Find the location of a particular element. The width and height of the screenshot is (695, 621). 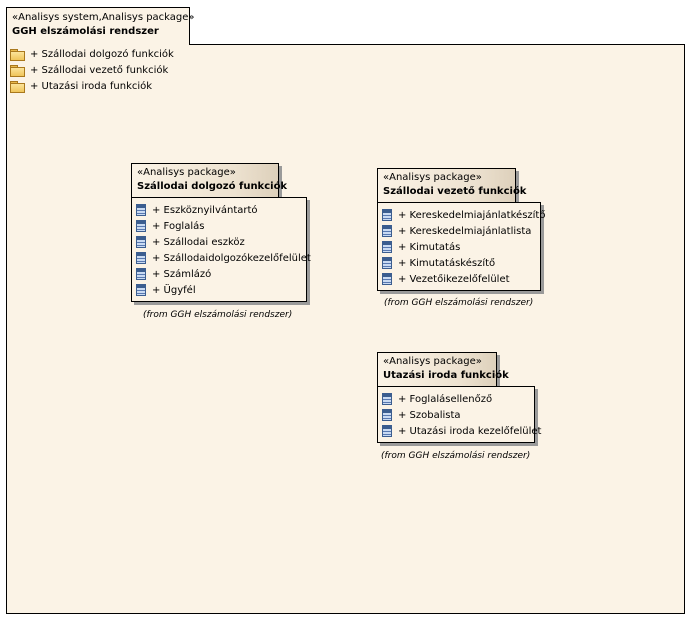

class-label: + Kimutatáskészítő is located at coordinates (447, 263).